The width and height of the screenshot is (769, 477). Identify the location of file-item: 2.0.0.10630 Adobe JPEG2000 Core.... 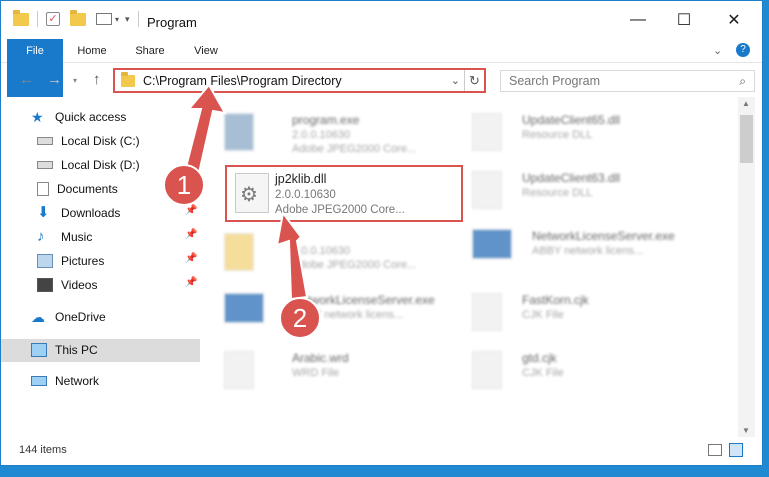
(338, 254).